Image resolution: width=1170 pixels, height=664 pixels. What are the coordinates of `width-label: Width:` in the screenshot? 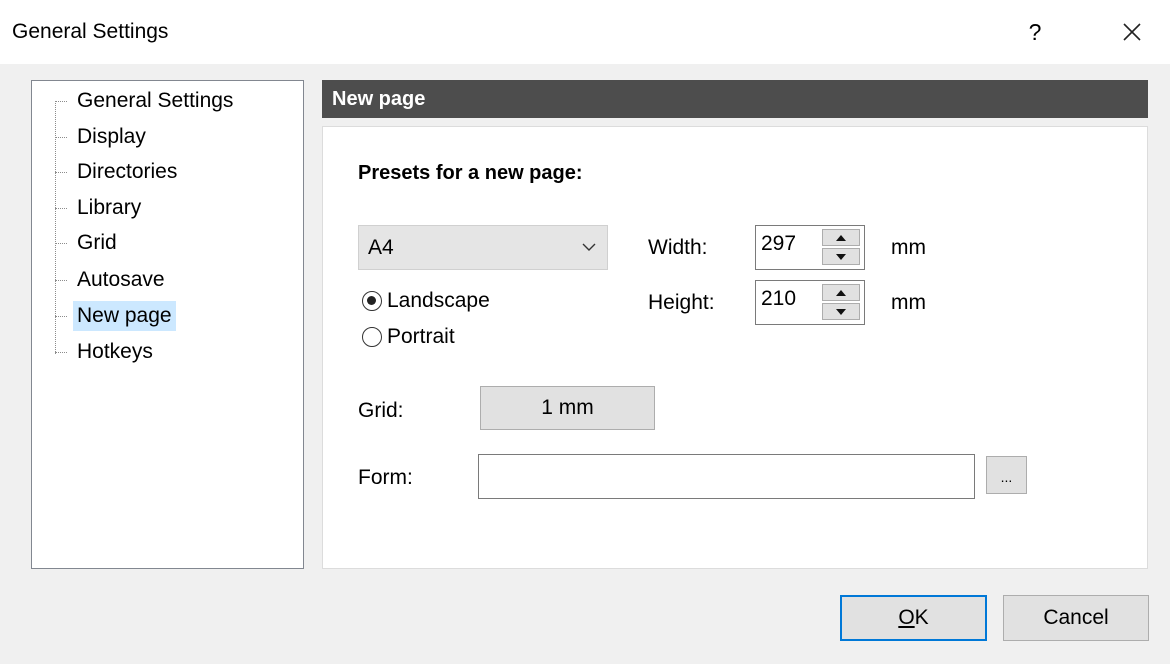 It's located at (678, 247).